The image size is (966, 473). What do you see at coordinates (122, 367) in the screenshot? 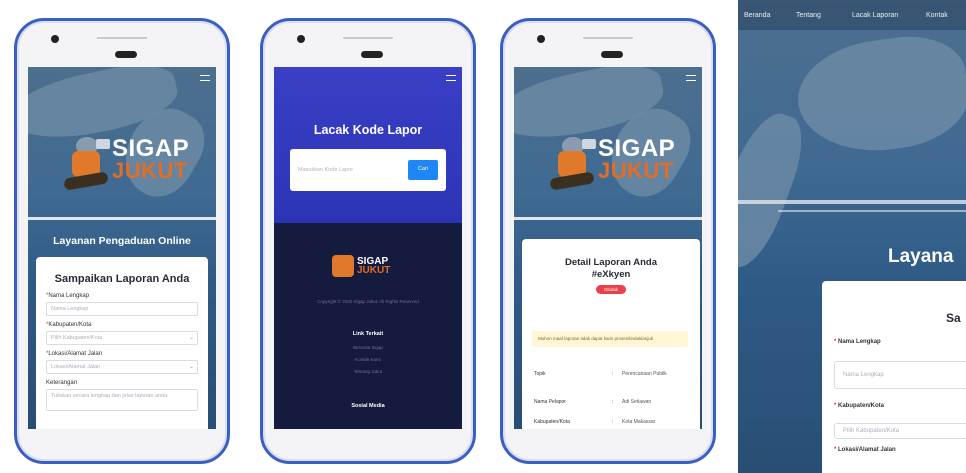
I see `address-input: Lokasi/Alamat Jalan ⌄` at bounding box center [122, 367].